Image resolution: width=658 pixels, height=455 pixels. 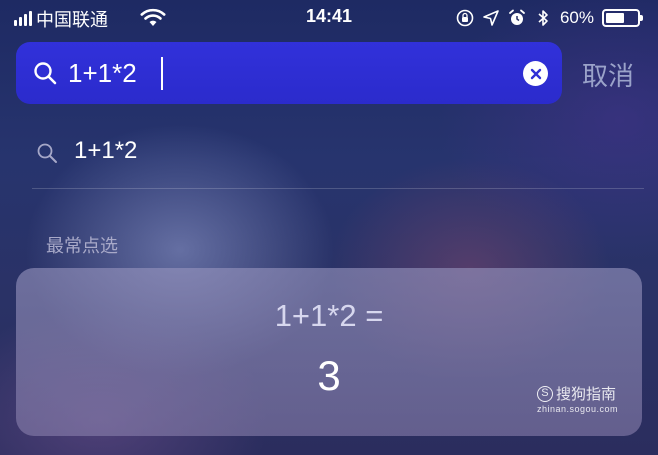 I want to click on calculator-expression: 1+1*2 =, so click(x=329, y=315).